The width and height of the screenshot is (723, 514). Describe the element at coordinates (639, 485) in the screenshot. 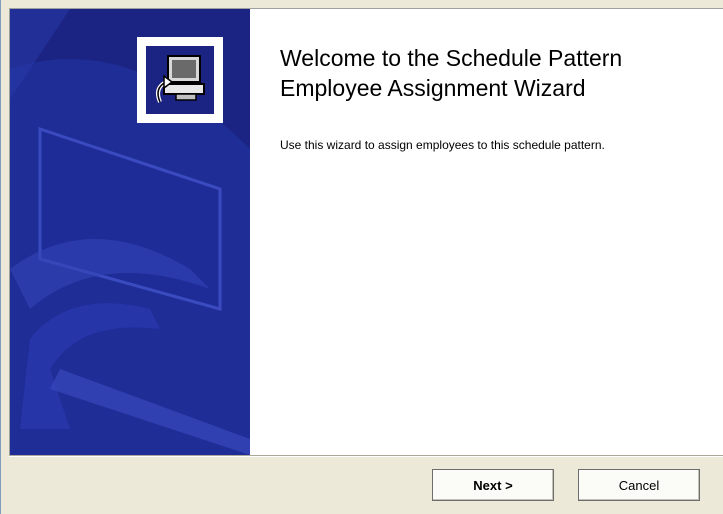

I see `cancel-button: Cancel` at that location.